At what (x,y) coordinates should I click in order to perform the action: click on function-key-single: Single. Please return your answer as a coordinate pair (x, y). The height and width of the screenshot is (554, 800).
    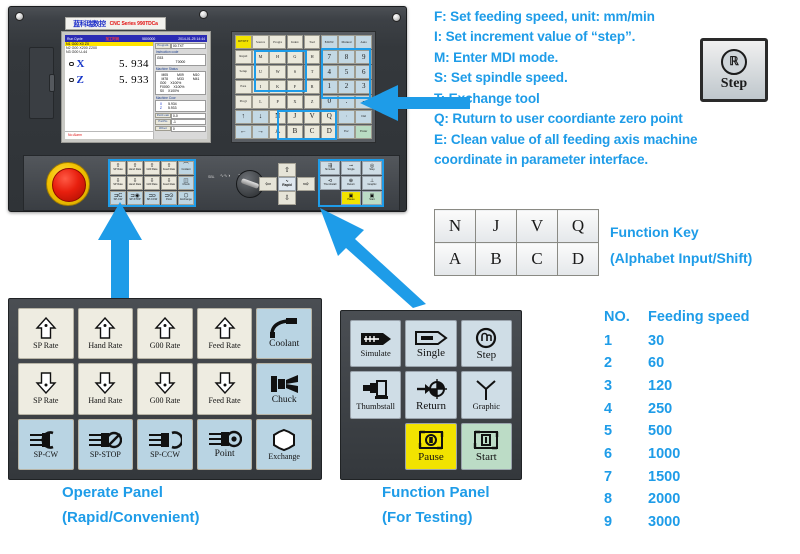
    Looking at the image, I should click on (431, 344).